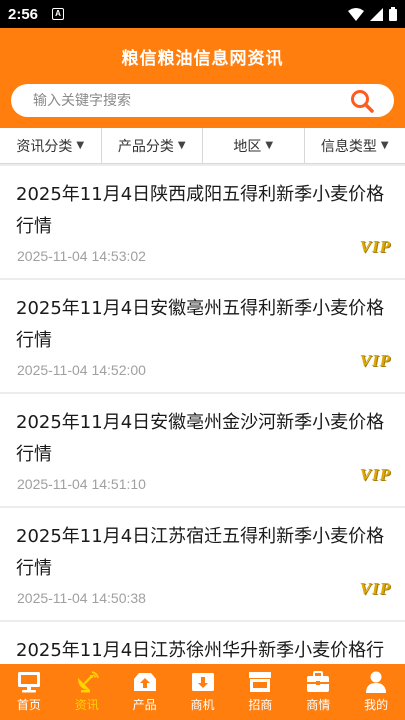  I want to click on news-title: 2025年11月4日陕西咸阳五得利新季小麦价格行情, so click(200, 210).